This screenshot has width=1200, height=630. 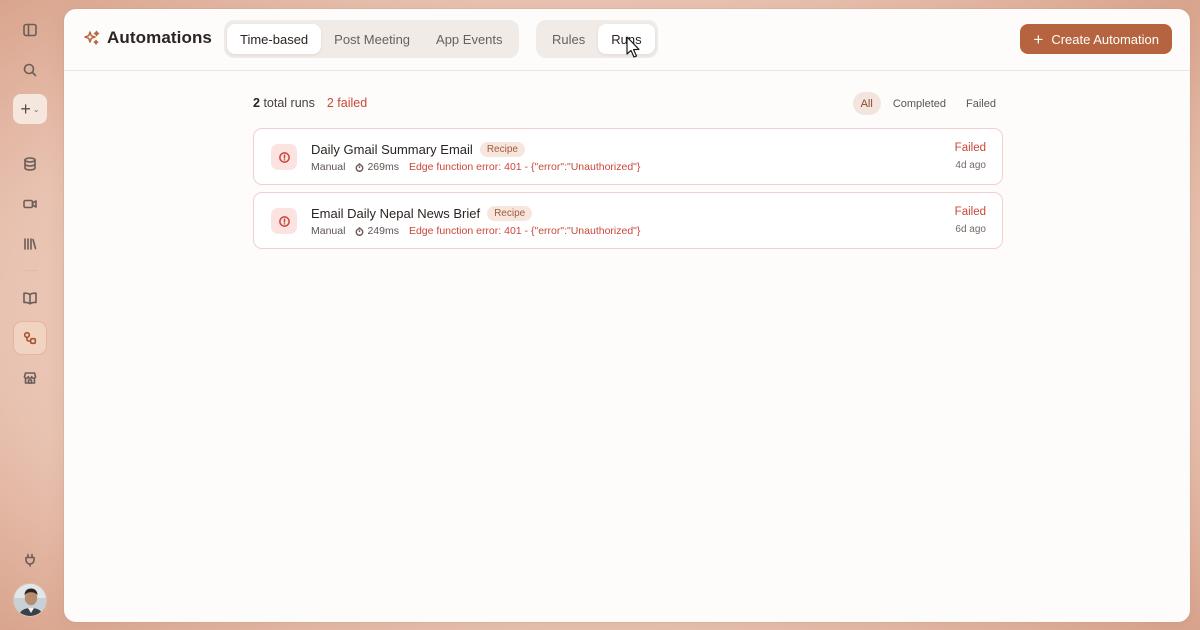 I want to click on video-icon, so click(x=30, y=204).